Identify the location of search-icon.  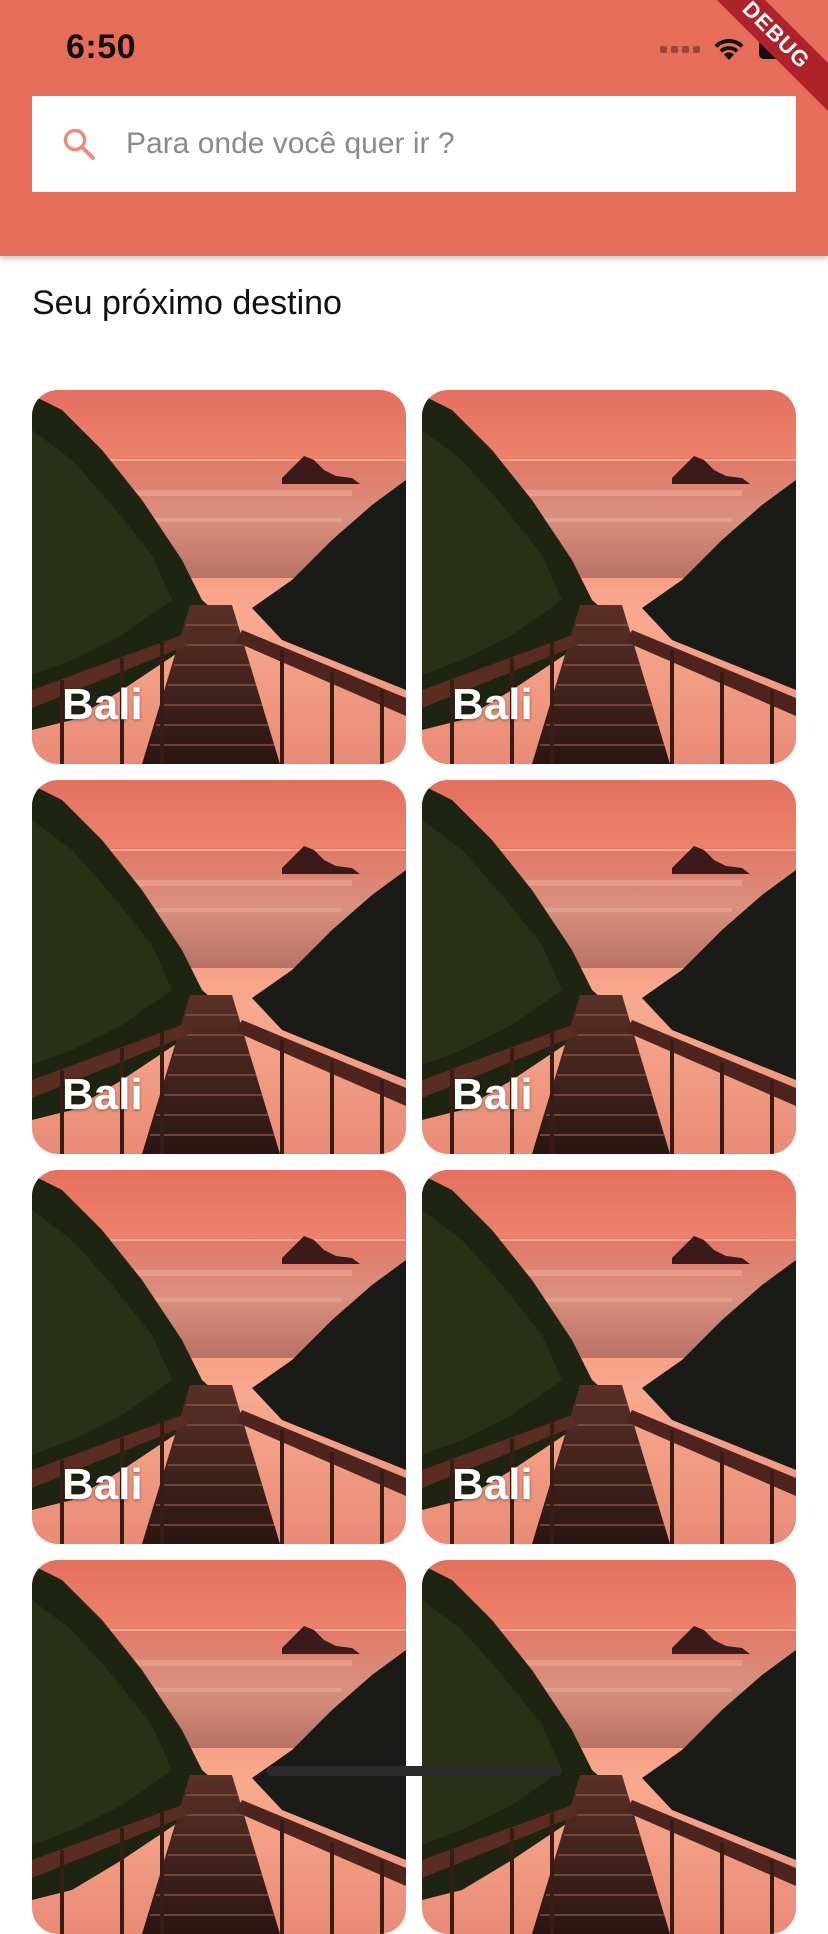
(79, 144).